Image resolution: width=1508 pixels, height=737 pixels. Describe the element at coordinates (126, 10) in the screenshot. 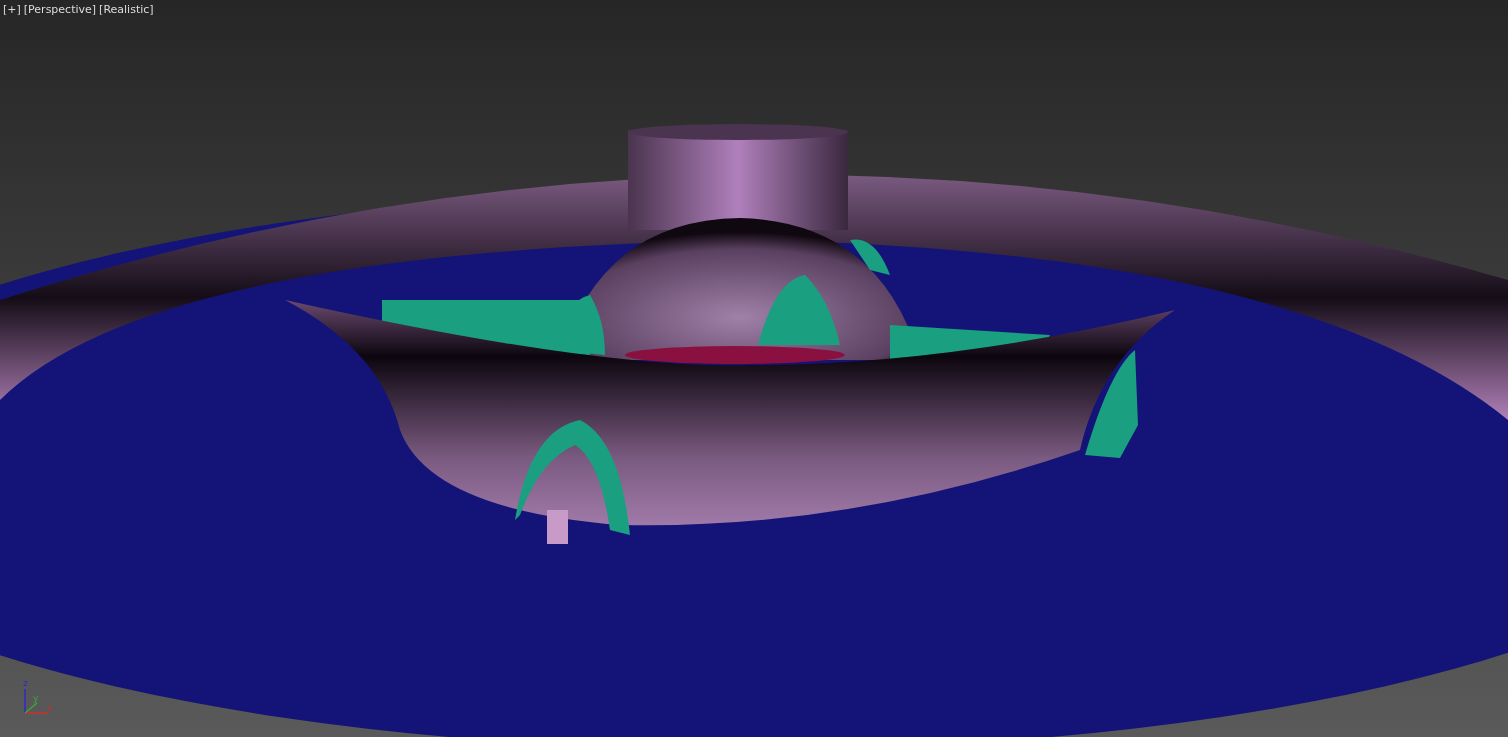

I see `shading-mode-label: [Realistic]` at that location.